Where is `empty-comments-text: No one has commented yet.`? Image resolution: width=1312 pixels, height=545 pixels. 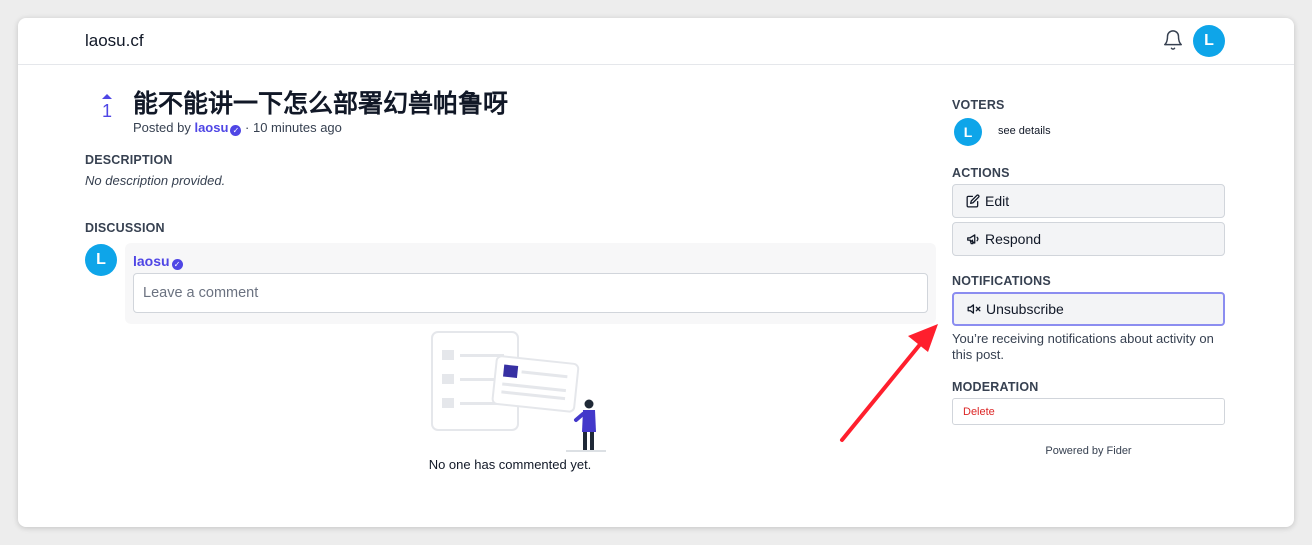 empty-comments-text: No one has commented yet. is located at coordinates (510, 464).